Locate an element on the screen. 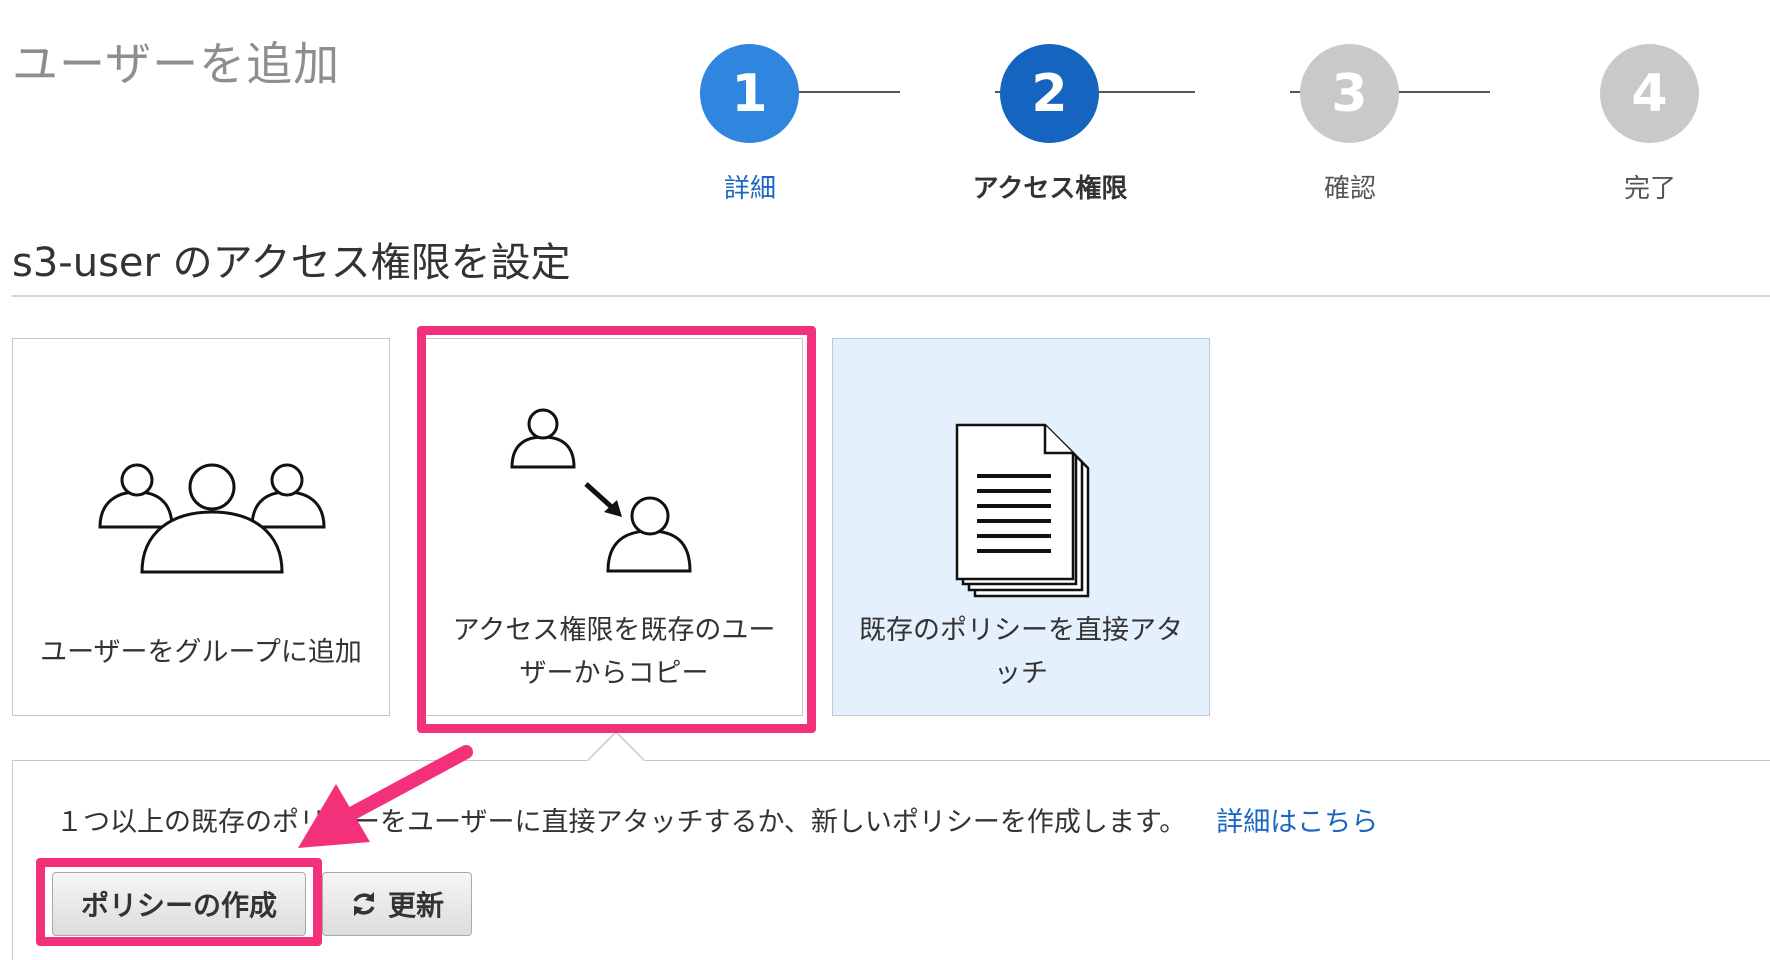 This screenshot has width=1770, height=960. refresh-button: 更新 is located at coordinates (397, 904).